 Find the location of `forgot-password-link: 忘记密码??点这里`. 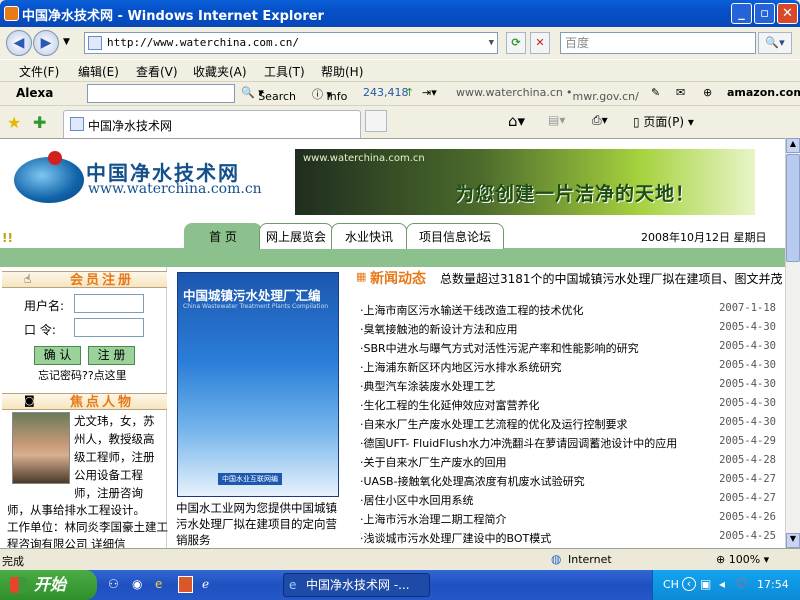

forgot-password-link: 忘记密码??点这里 is located at coordinates (82, 375).